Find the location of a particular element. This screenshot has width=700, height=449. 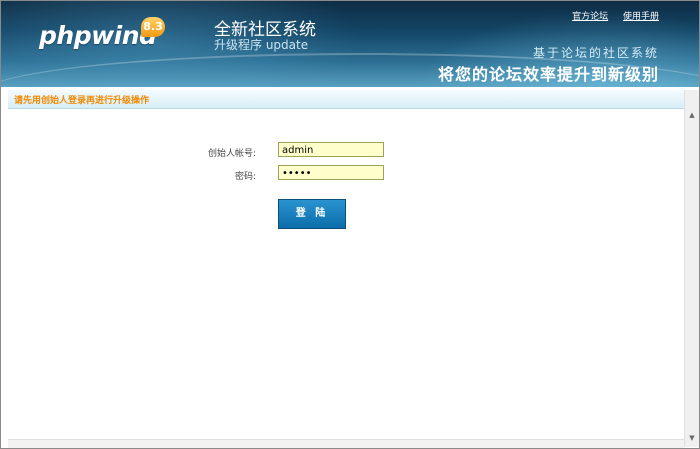

top-links: 官方论坛 使用手册 is located at coordinates (609, 15).